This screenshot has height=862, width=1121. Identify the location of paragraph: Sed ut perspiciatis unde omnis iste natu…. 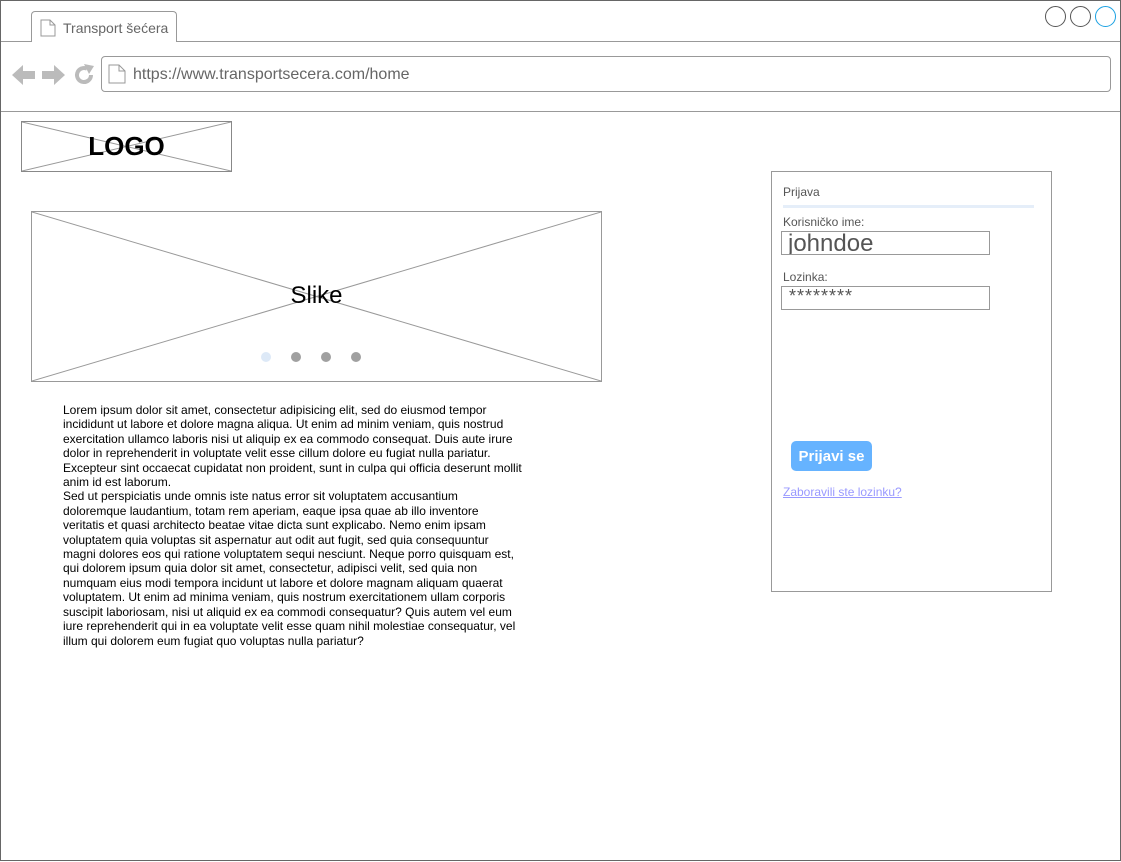
(289, 568).